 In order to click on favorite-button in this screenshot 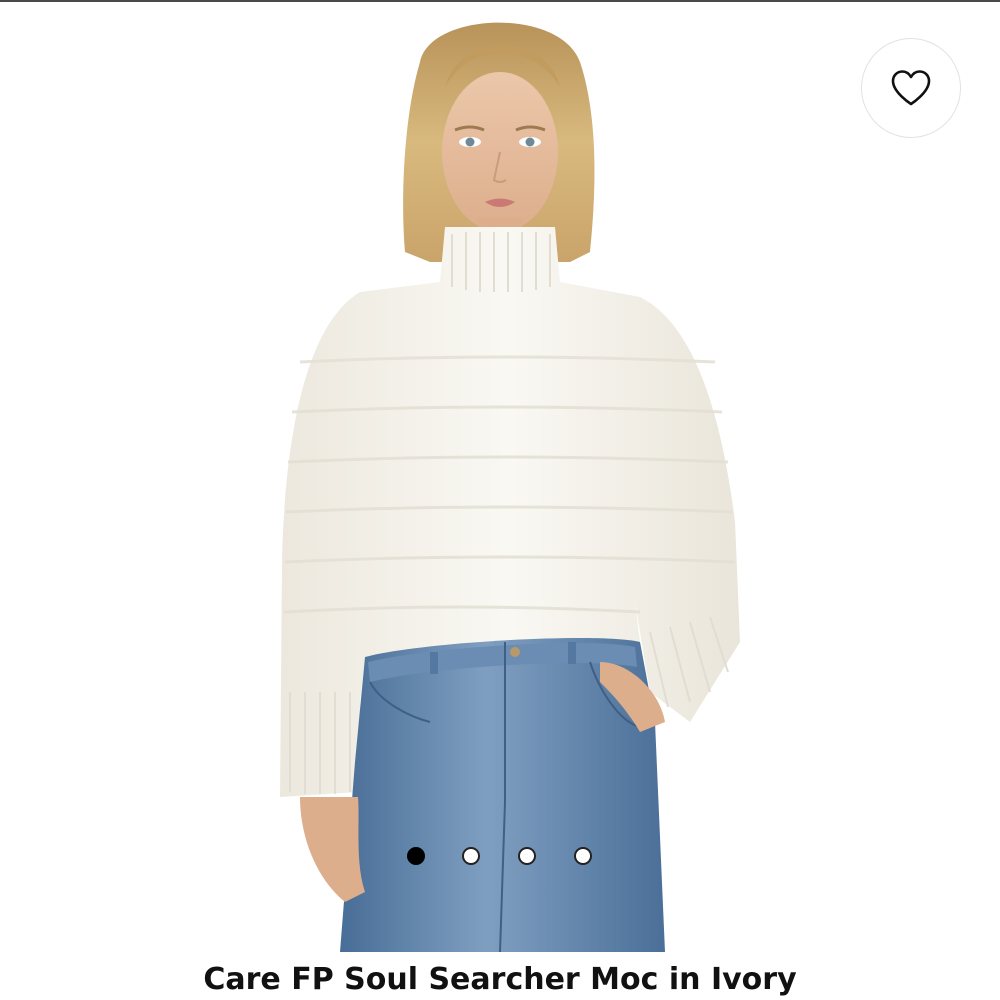, I will do `click(911, 88)`.